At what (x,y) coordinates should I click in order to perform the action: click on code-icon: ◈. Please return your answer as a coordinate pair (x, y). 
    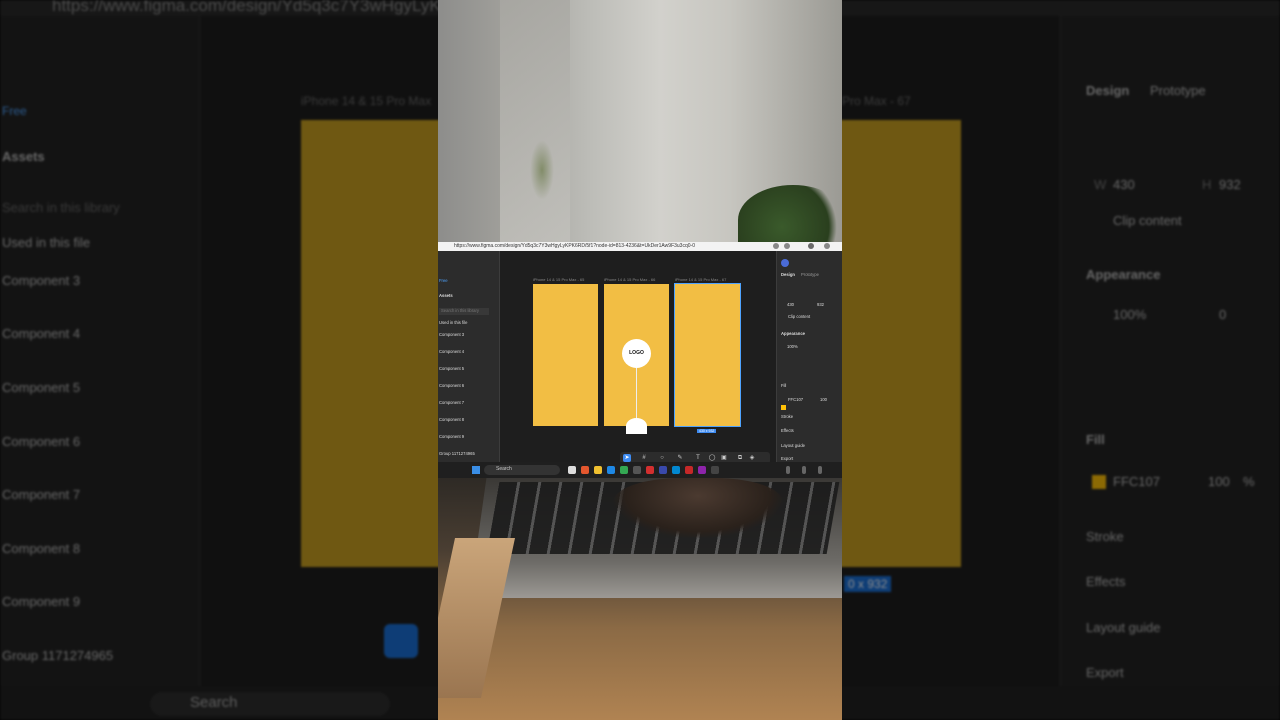
    Looking at the image, I should click on (752, 458).